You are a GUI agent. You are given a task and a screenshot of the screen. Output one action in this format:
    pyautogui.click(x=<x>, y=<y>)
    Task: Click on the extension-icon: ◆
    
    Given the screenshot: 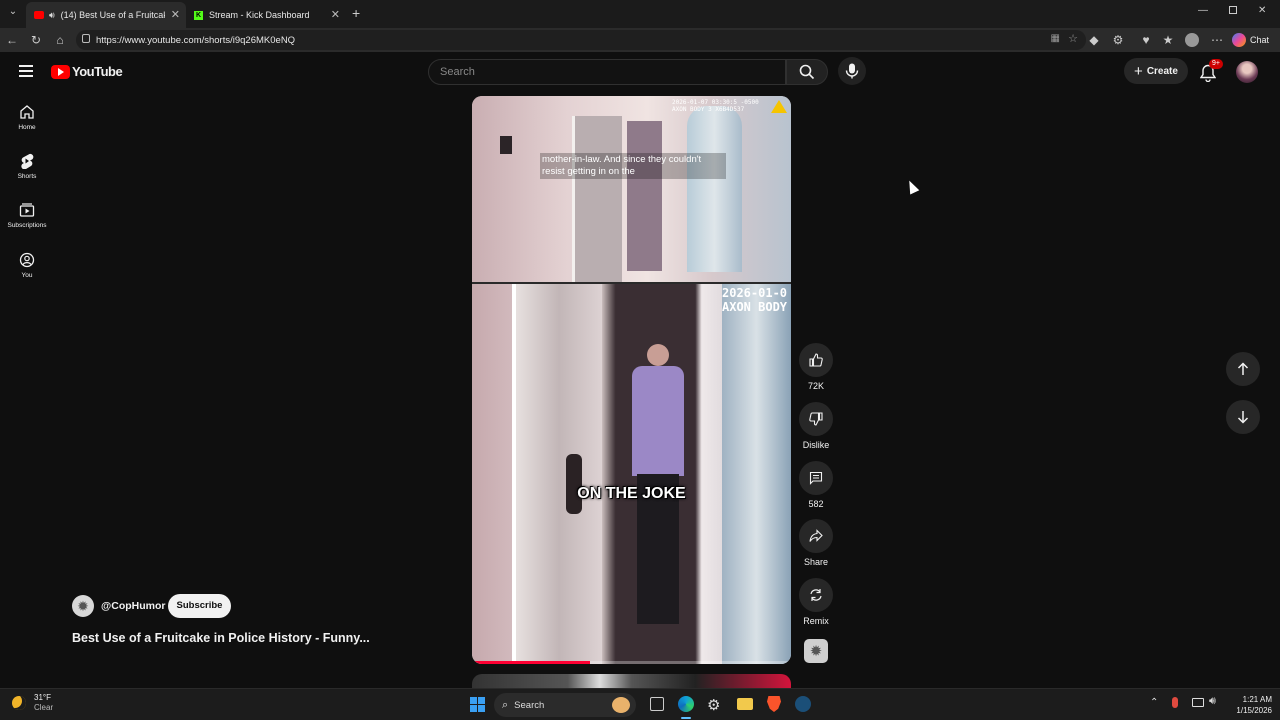 What is the action you would take?
    pyautogui.click(x=1094, y=40)
    